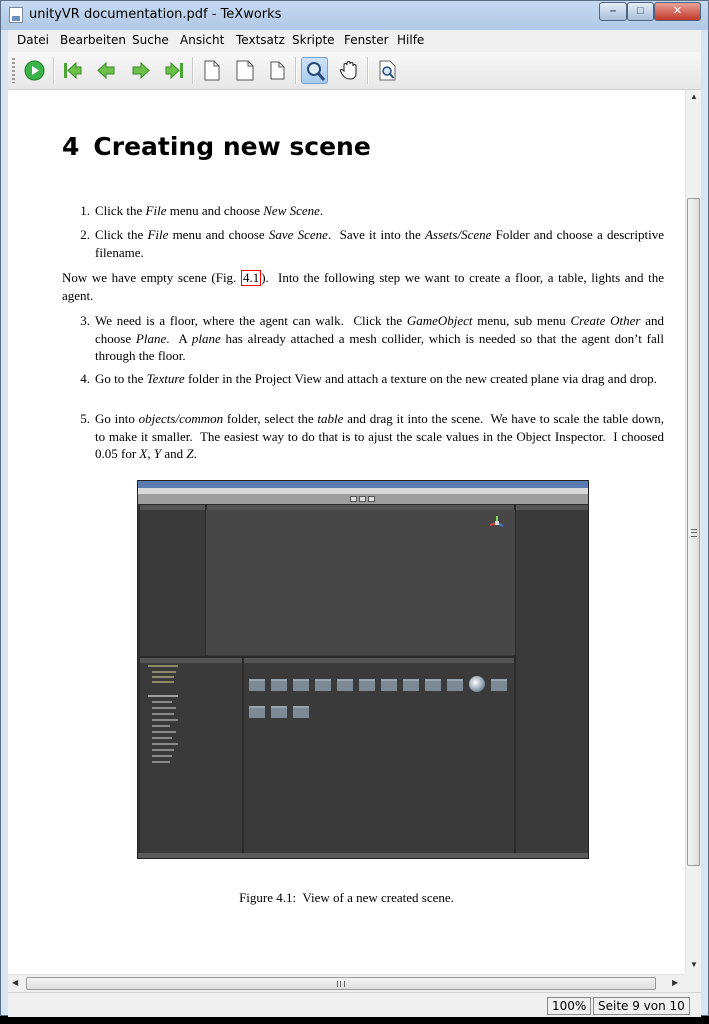 The image size is (709, 1024). What do you see at coordinates (85, 378) in the screenshot?
I see `list-number: 4.` at bounding box center [85, 378].